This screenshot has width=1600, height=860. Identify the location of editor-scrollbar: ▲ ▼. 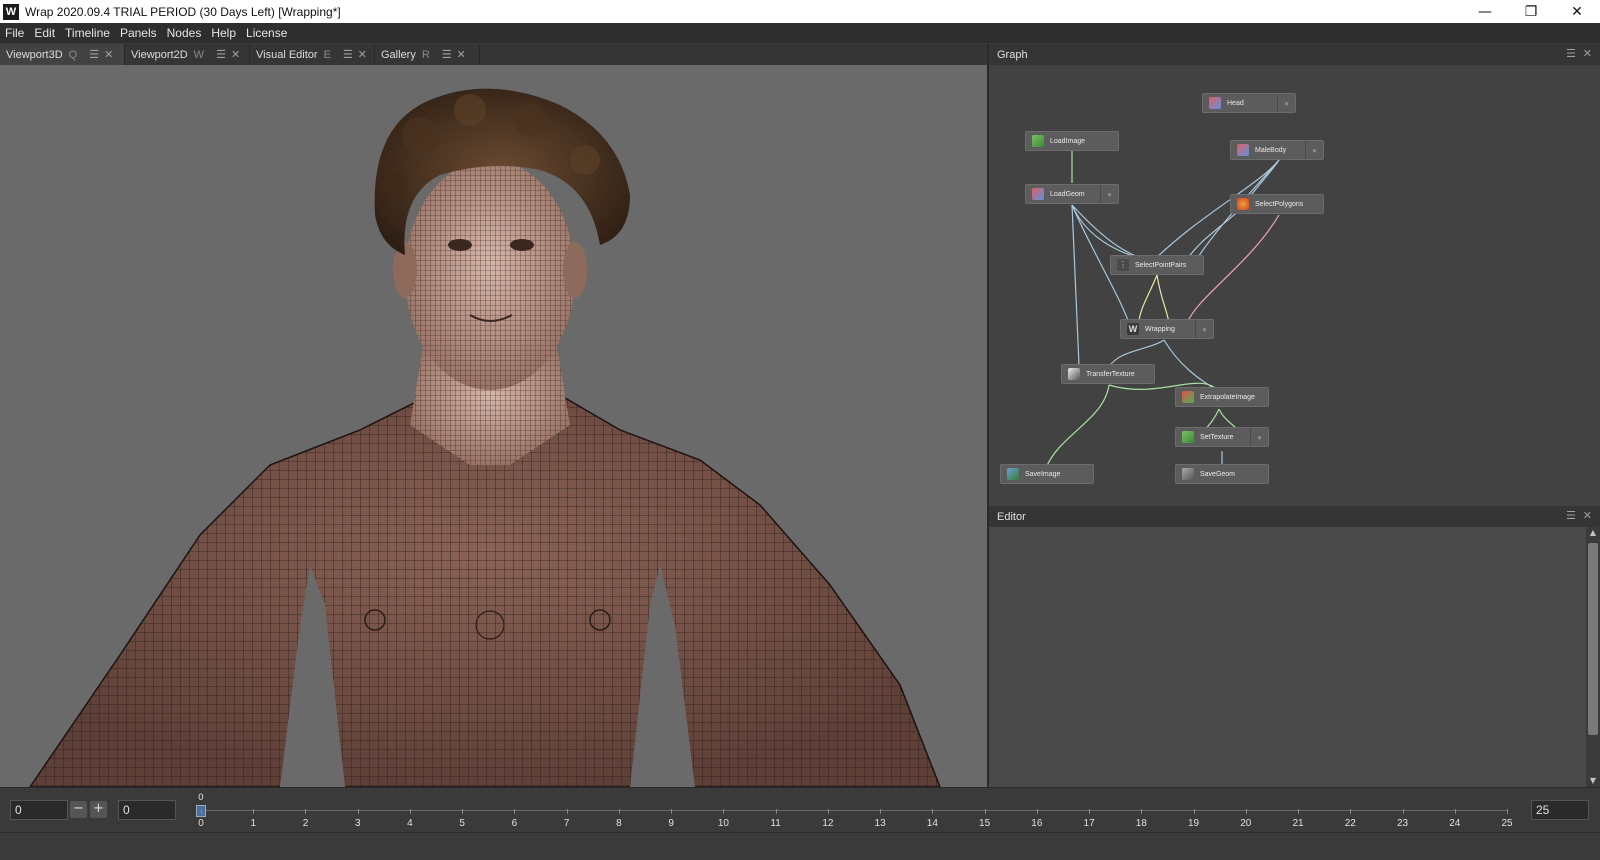
(1593, 657).